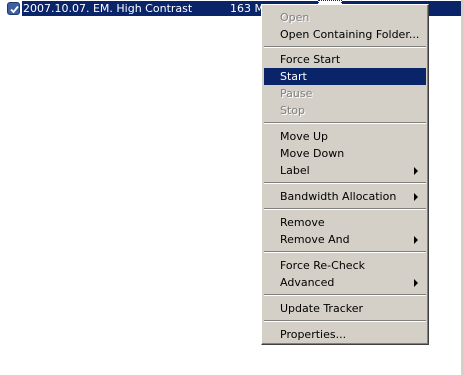  I want to click on menu-item-bandwidth-allocation: Bandwidth Allocation, so click(345, 196).